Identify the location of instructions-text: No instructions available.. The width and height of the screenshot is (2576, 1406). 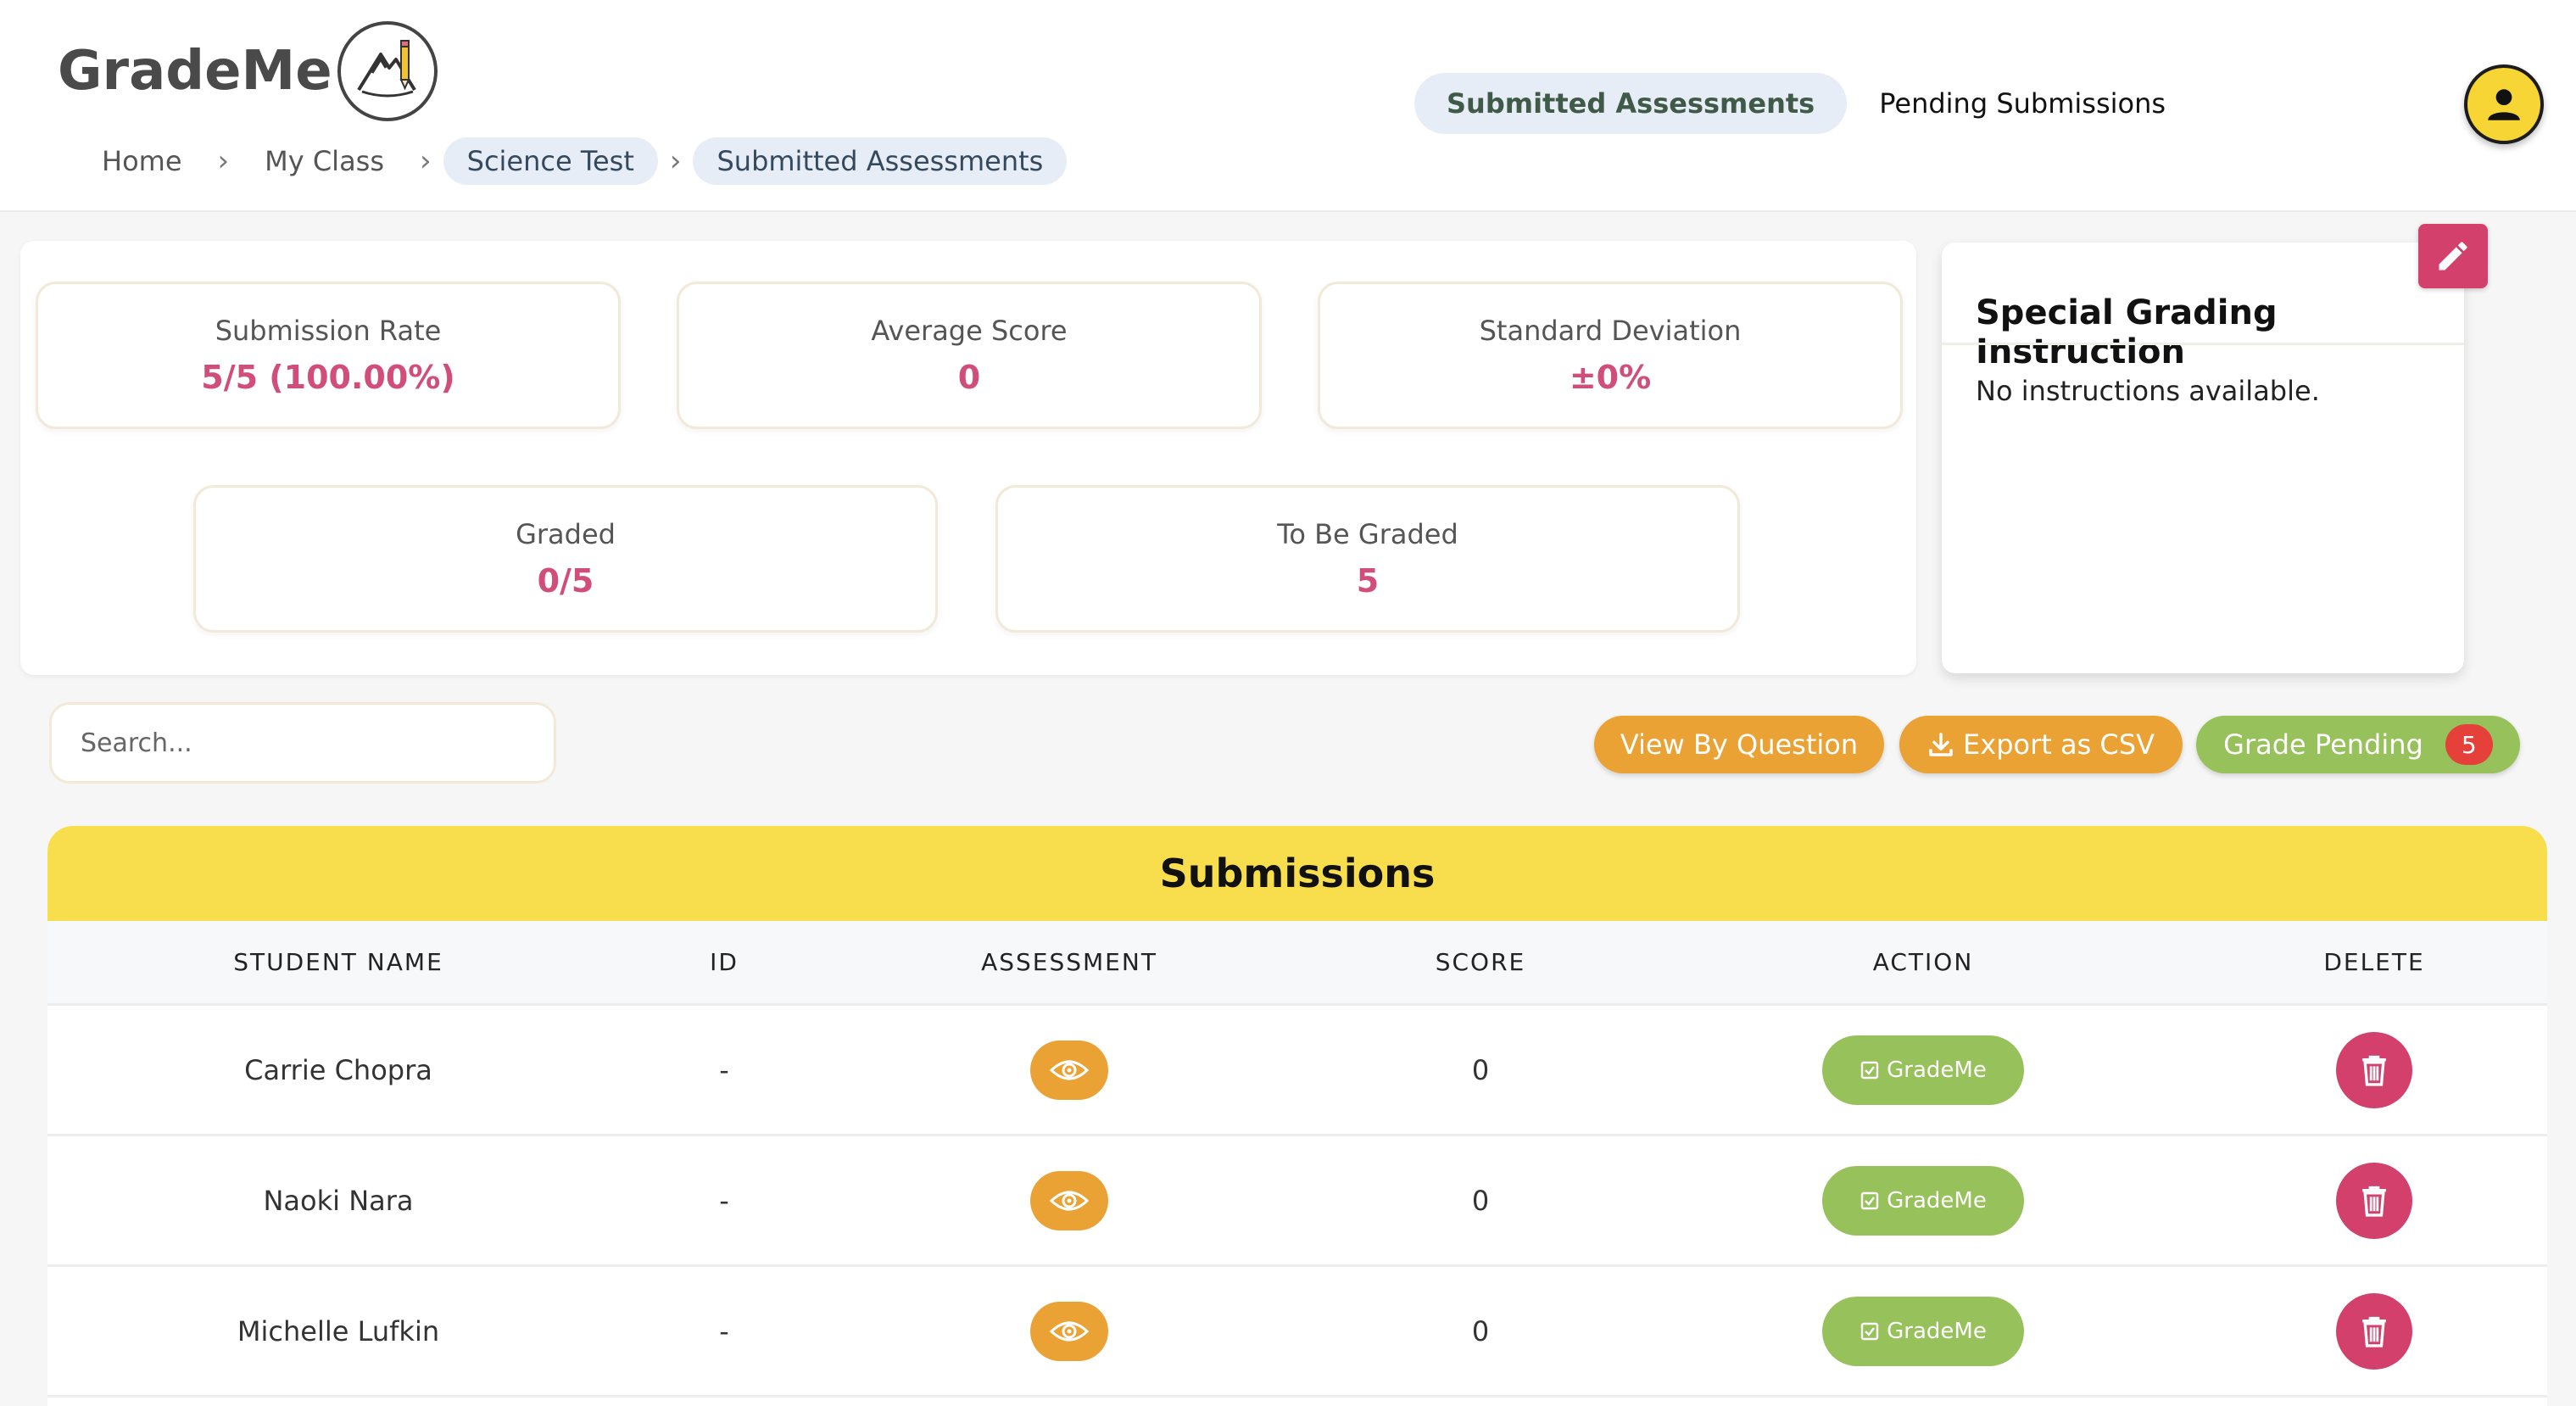
(2148, 391).